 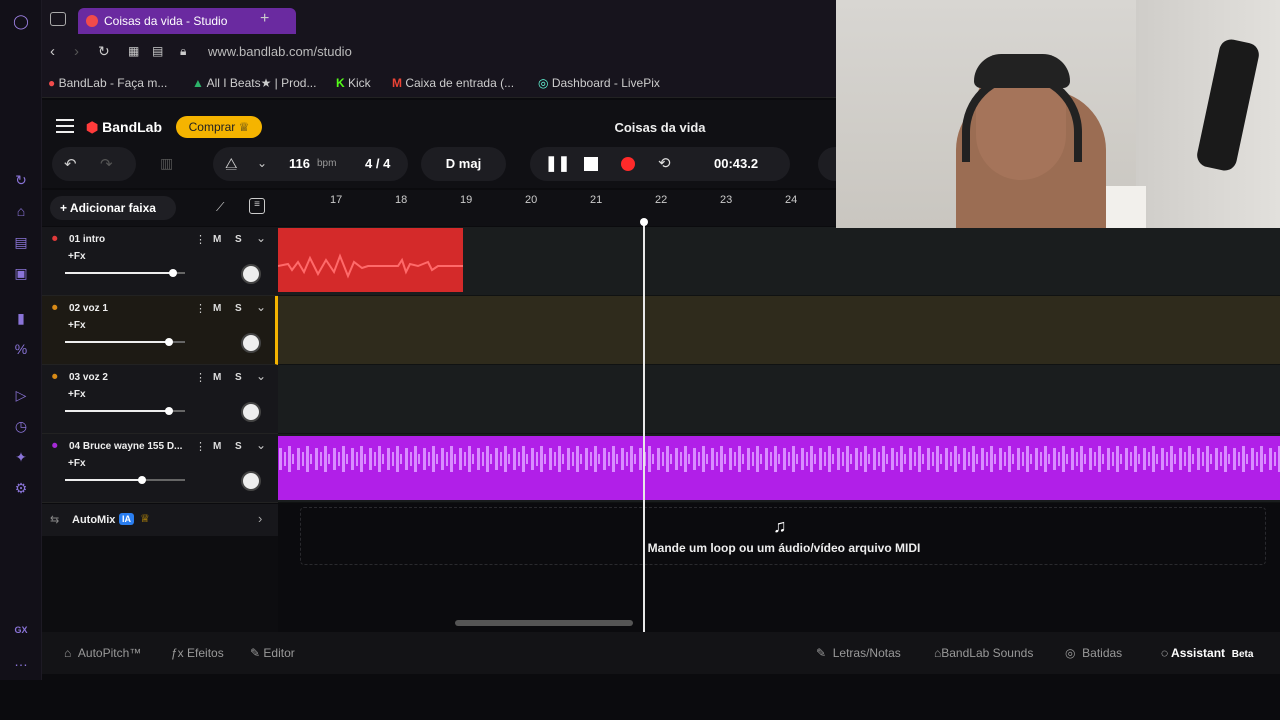 What do you see at coordinates (87, 239) in the screenshot?
I see `track-name: 01 intro` at bounding box center [87, 239].